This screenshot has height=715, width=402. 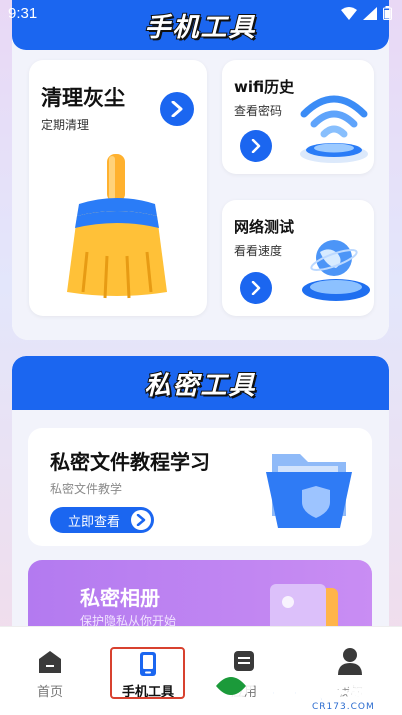 I want to click on view-now-button: 立即查看, so click(x=102, y=520).